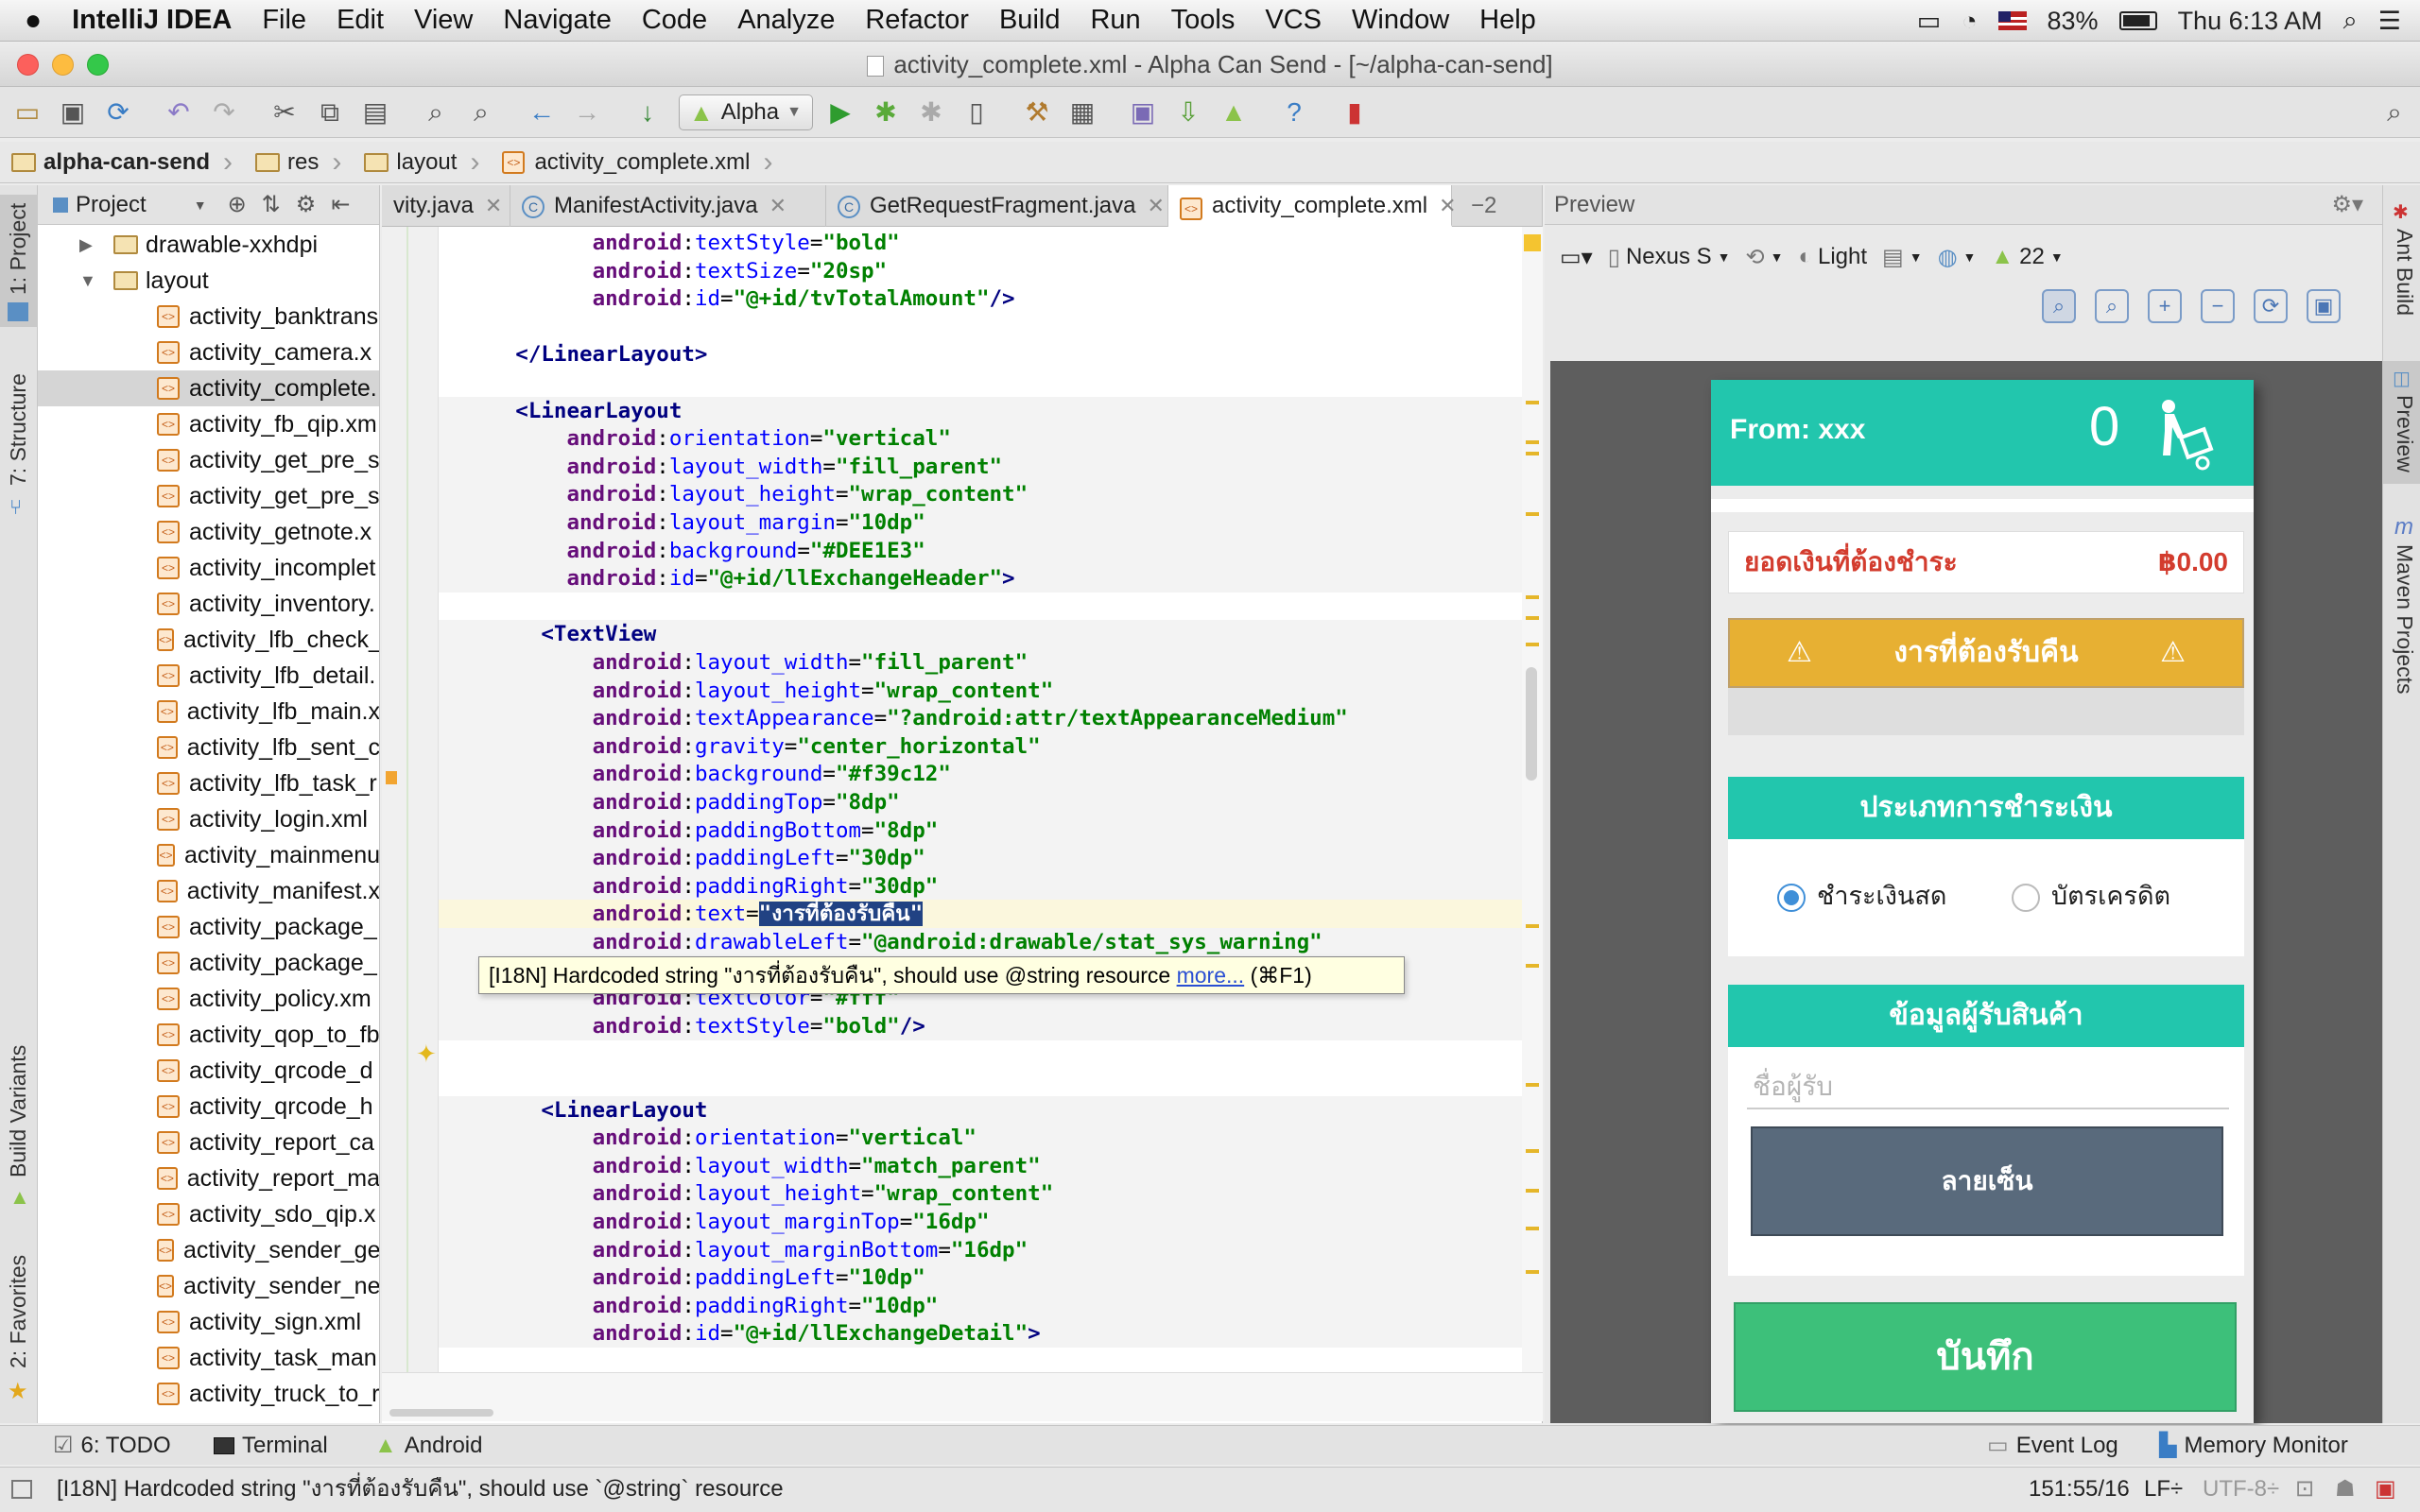  I want to click on menu-analyze: Analyze, so click(786, 20).